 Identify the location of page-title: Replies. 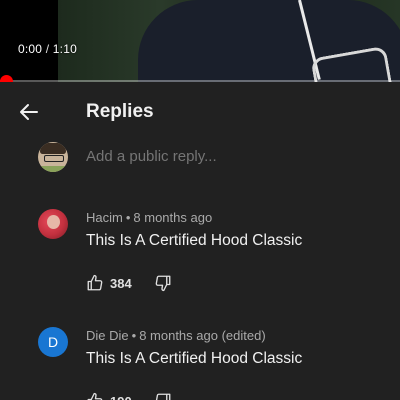
(120, 111).